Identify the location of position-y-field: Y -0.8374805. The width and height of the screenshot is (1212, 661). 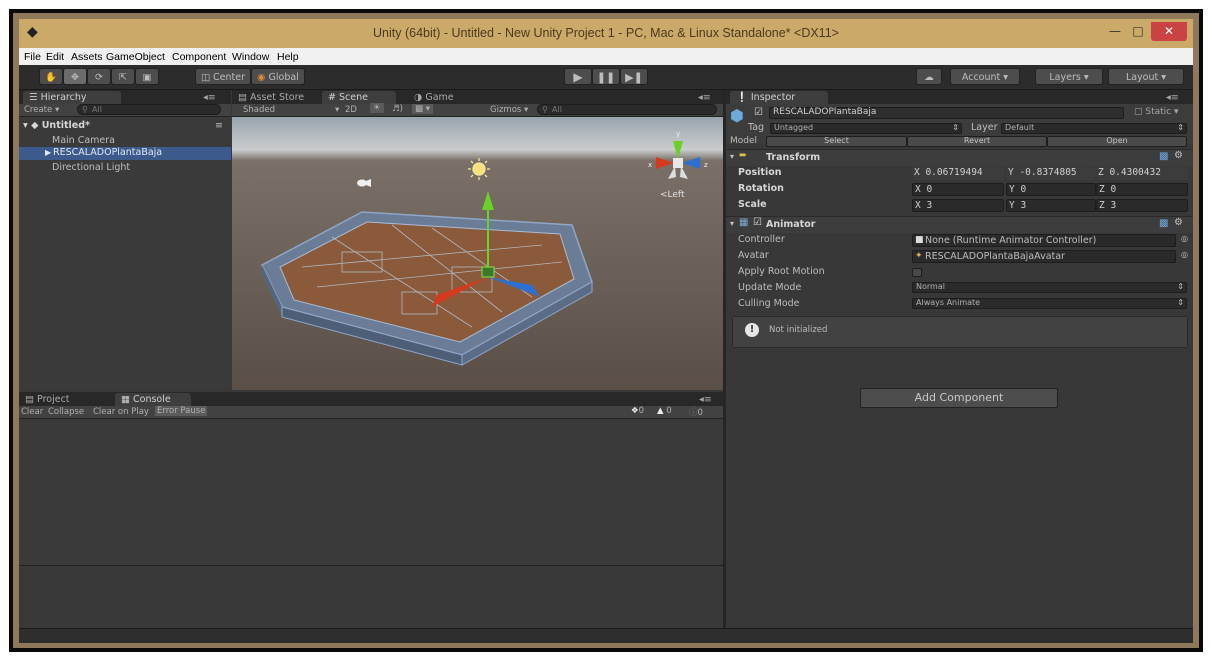
(1051, 173).